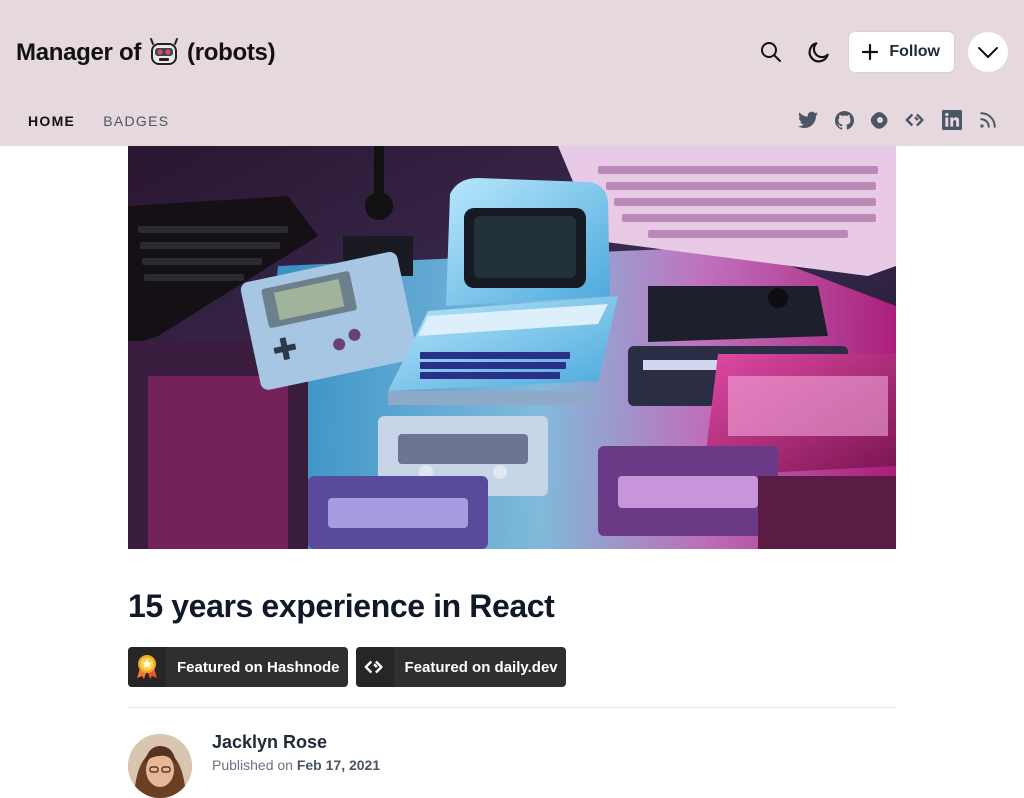 This screenshot has height=798, width=1024. Describe the element at coordinates (146, 53) in the screenshot. I see `blog-title: Manager of (robots)` at that location.